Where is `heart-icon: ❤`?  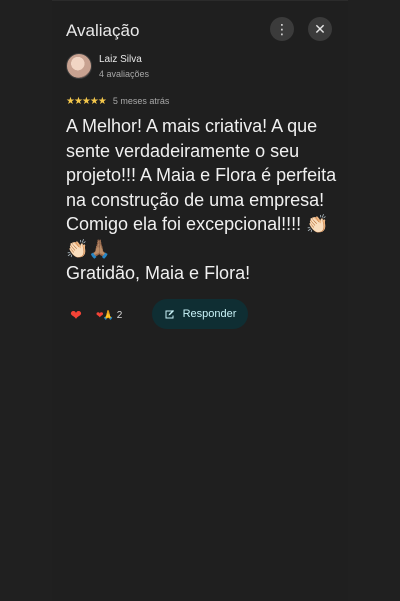
heart-icon: ❤ is located at coordinates (76, 314).